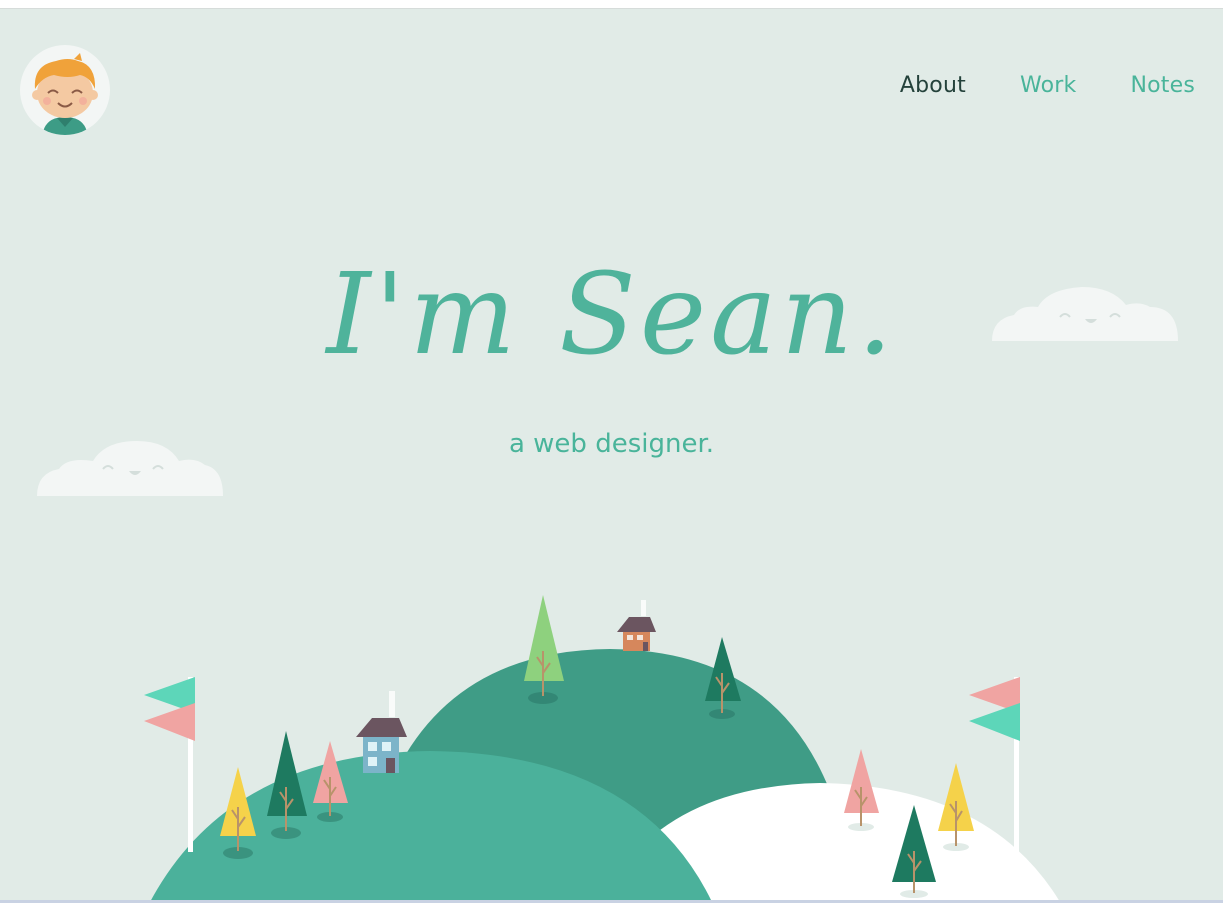 This screenshot has height=903, width=1223. What do you see at coordinates (169, 764) in the screenshot?
I see `flag-icon` at bounding box center [169, 764].